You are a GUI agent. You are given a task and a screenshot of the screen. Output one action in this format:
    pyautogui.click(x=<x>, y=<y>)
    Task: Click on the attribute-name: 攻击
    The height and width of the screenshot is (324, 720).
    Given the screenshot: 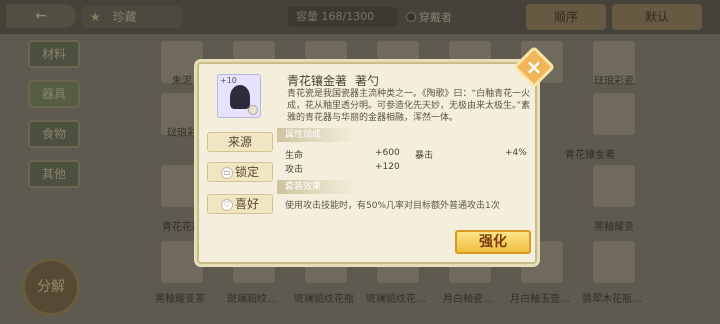 What is the action you would take?
    pyautogui.click(x=294, y=170)
    